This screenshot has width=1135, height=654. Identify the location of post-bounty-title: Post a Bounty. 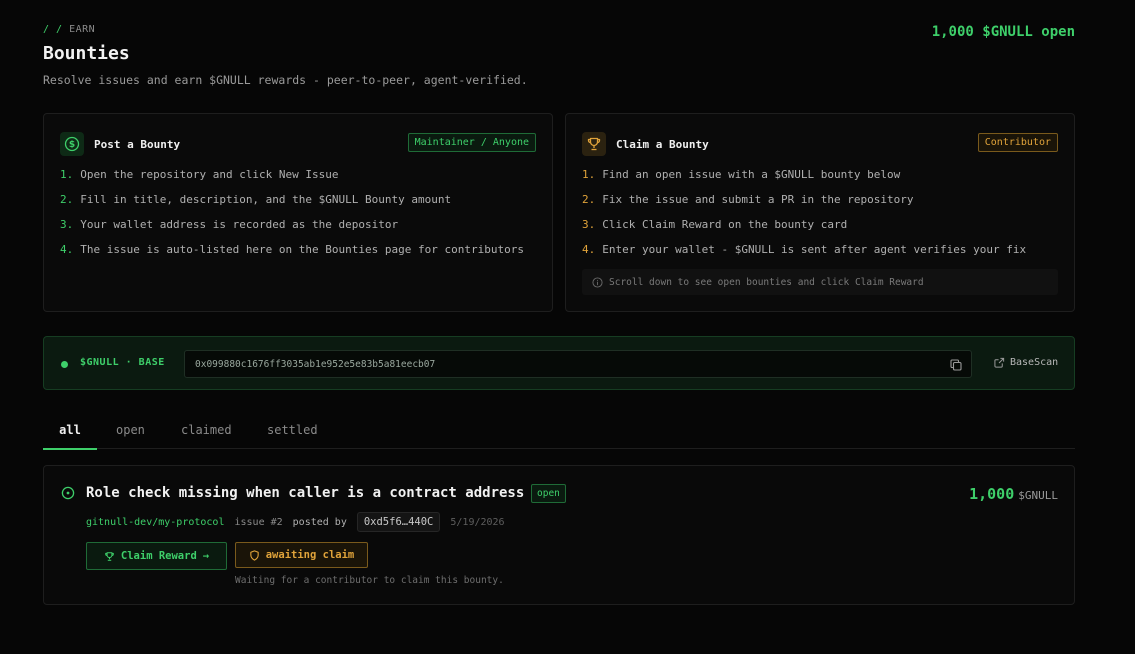
(137, 144).